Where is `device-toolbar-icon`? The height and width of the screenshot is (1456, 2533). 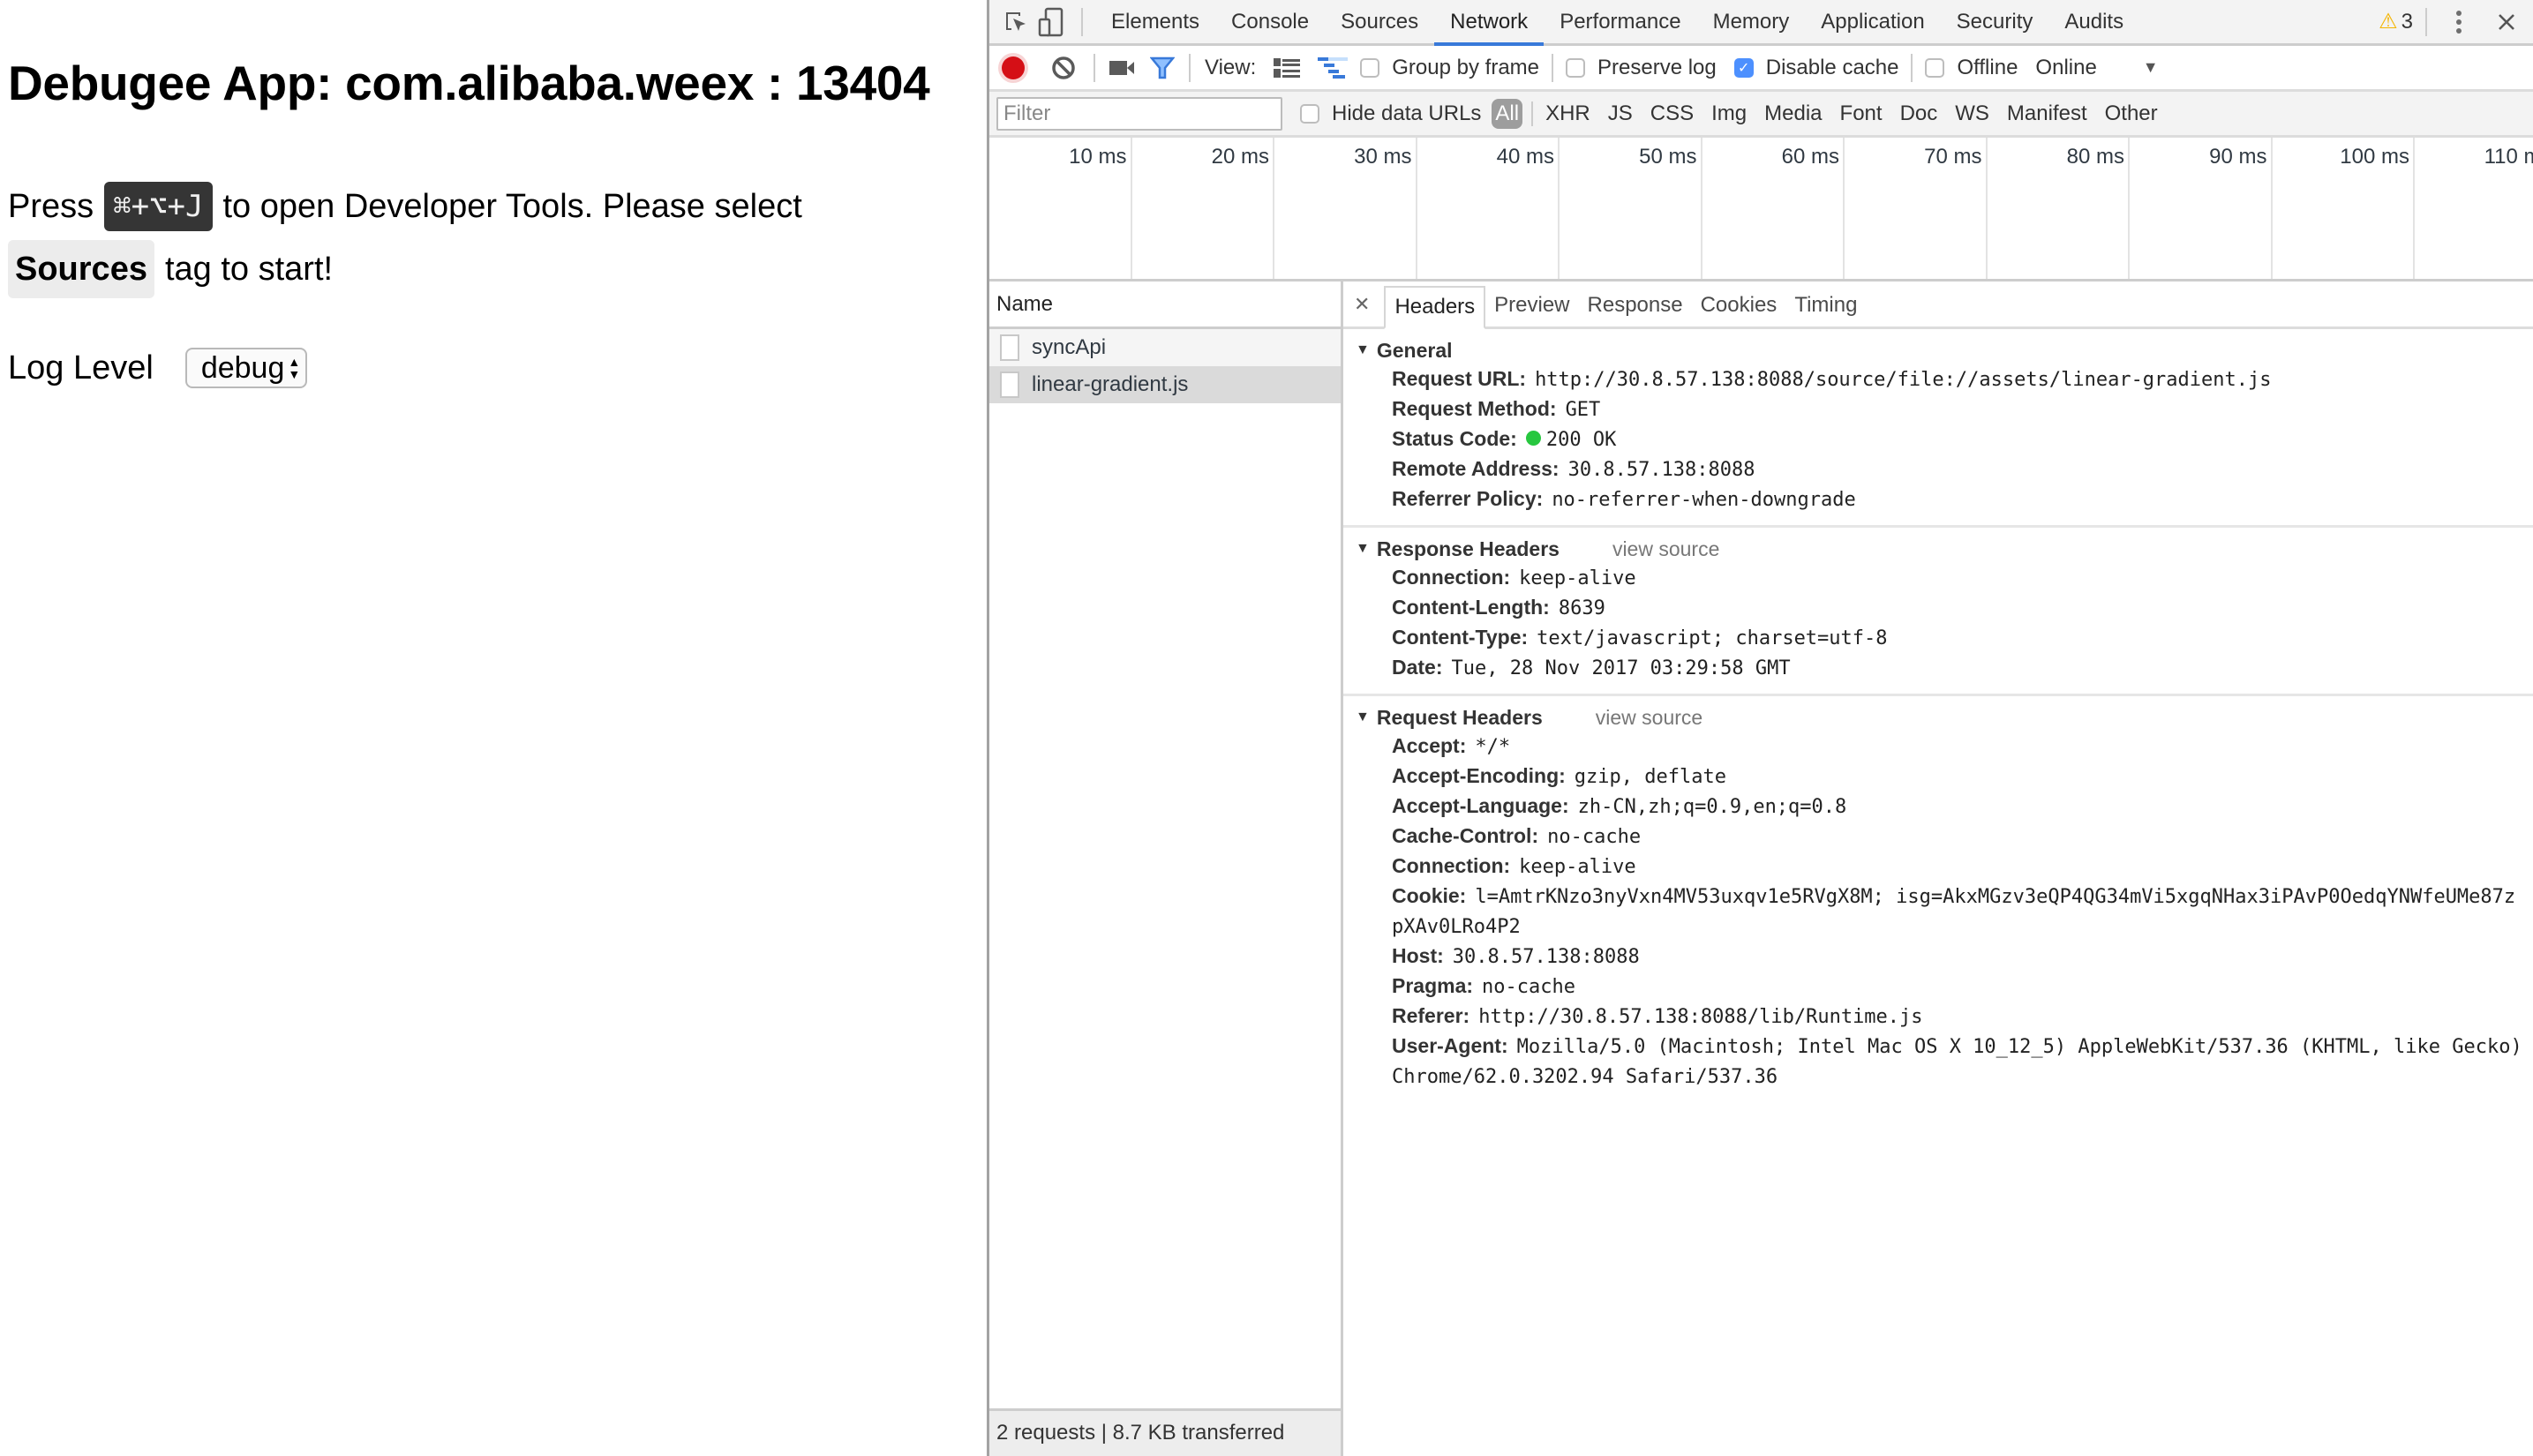
device-toolbar-icon is located at coordinates (1051, 22).